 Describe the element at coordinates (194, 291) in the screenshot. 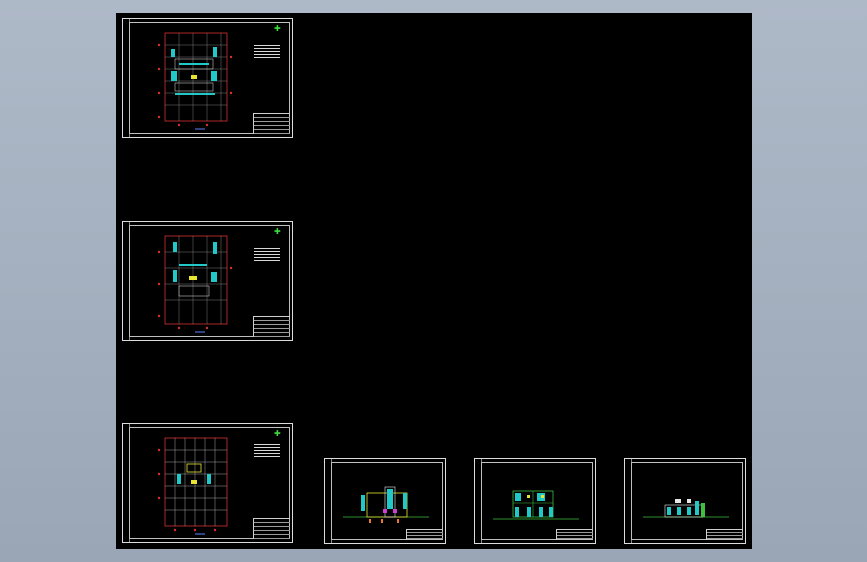

I see `room-partitions` at that location.